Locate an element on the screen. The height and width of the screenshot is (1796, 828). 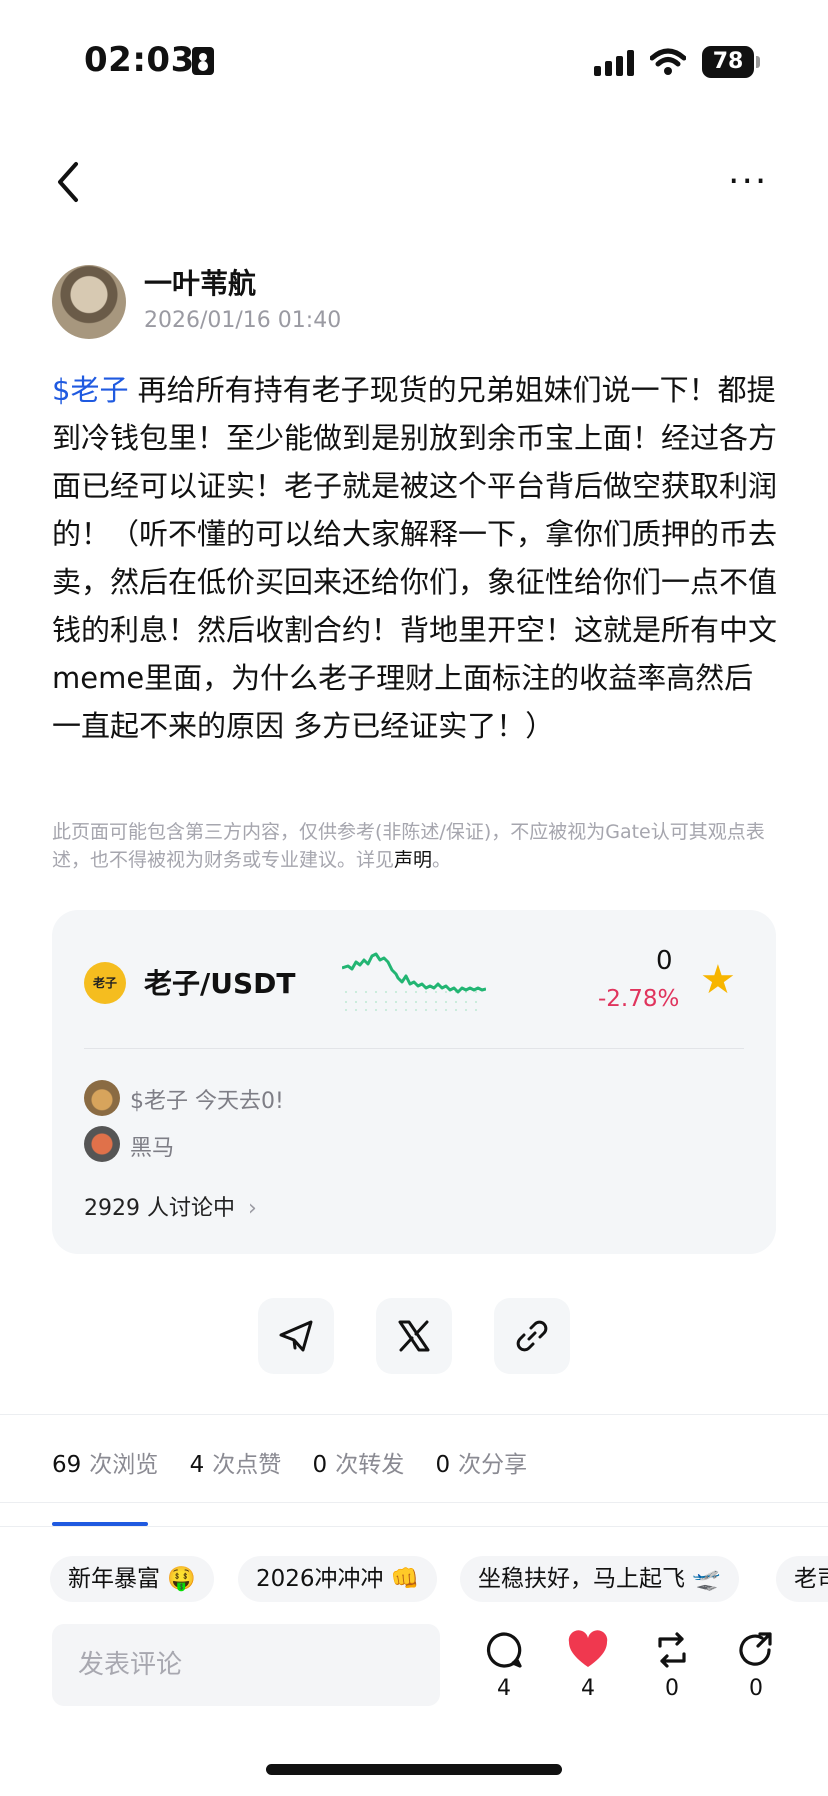
quick-reply-chip: 2026冲冲冲 👊 is located at coordinates (338, 1579).